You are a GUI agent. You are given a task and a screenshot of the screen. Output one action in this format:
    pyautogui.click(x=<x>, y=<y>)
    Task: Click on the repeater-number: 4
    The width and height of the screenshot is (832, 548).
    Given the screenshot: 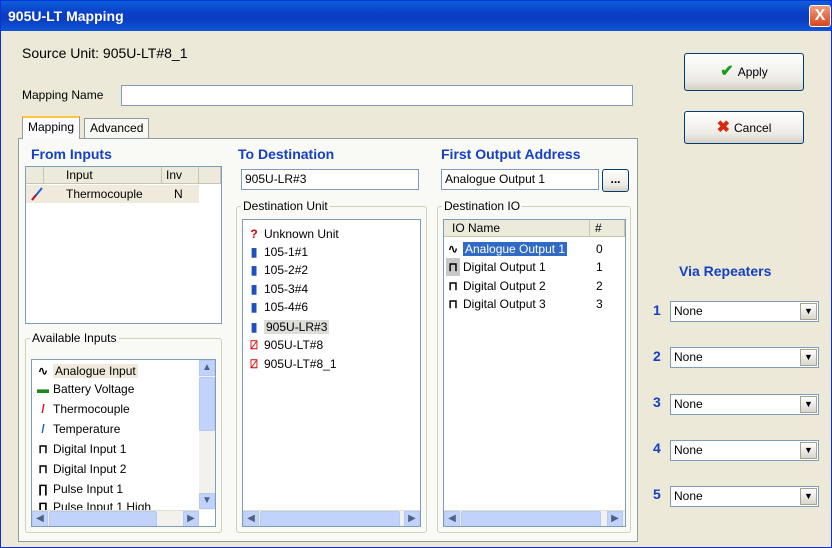 What is the action you would take?
    pyautogui.click(x=657, y=448)
    